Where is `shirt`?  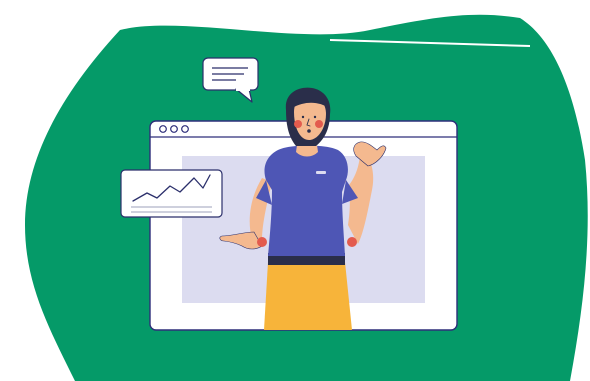 shirt is located at coordinates (306, 200).